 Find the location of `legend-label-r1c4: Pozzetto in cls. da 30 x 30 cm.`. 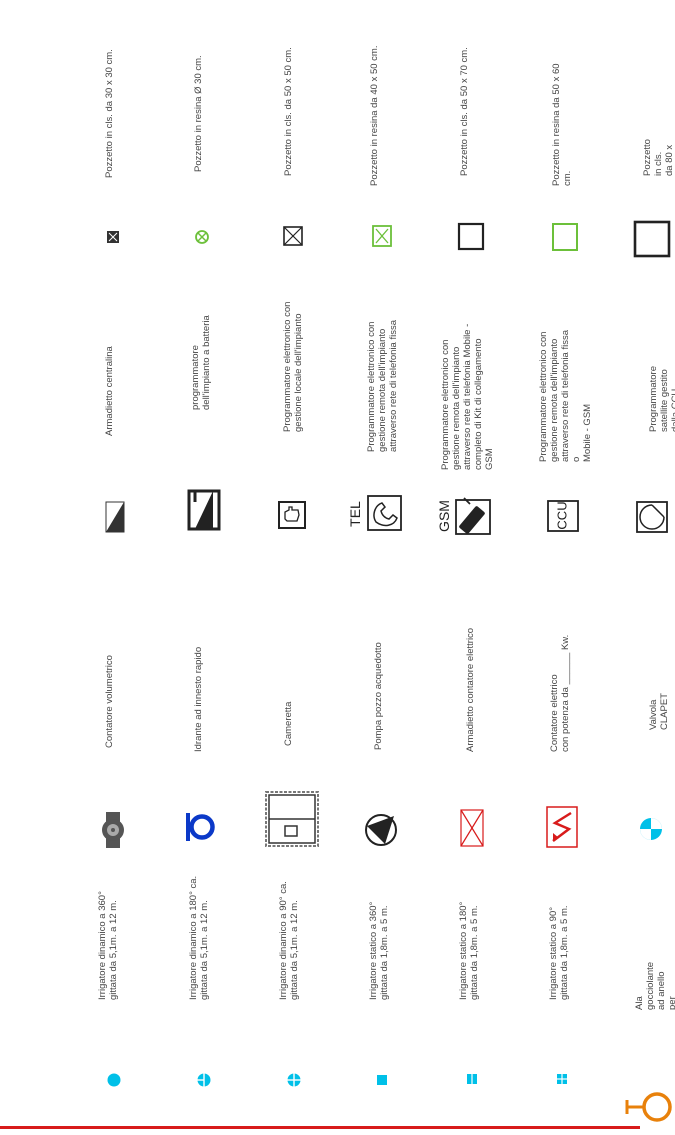

legend-label-r1c4: Pozzetto in cls. da 30 x 30 cm. is located at coordinates (109, 113).